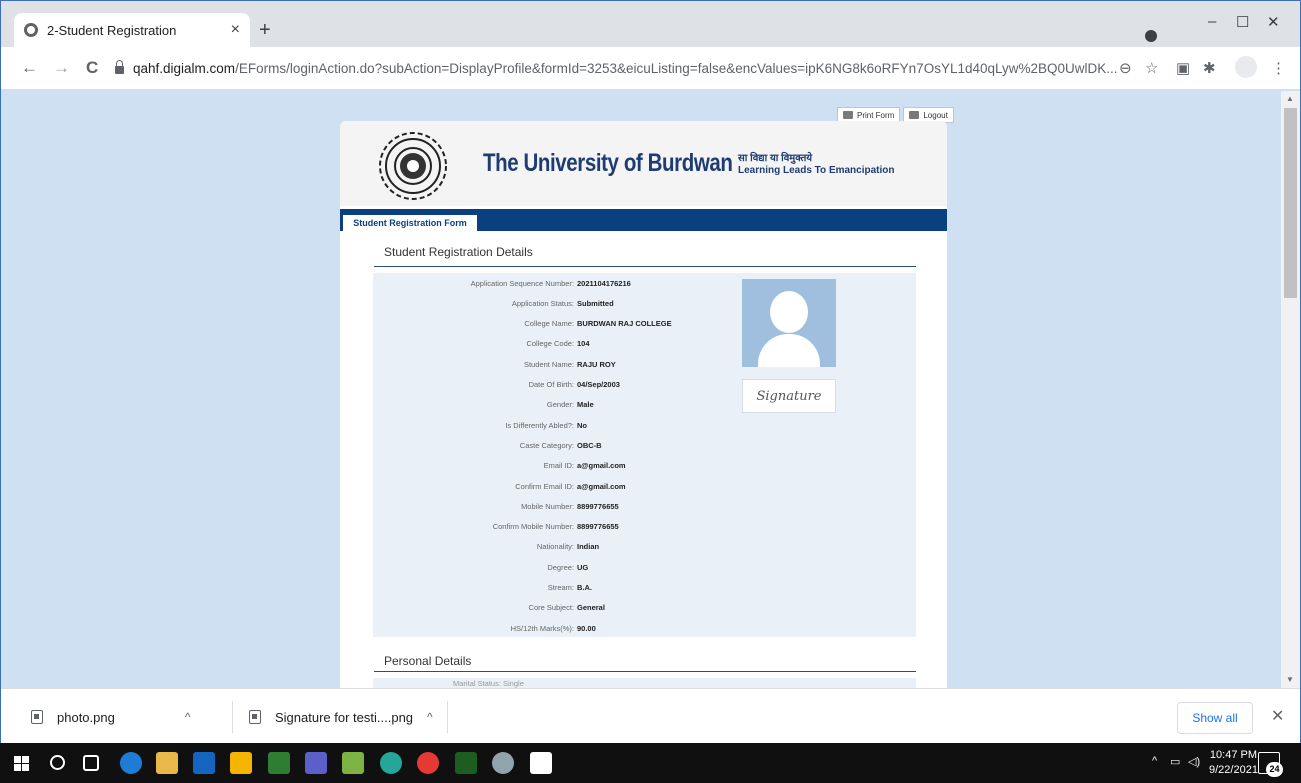 The width and height of the screenshot is (1301, 783). What do you see at coordinates (1290, 389) in the screenshot?
I see `page-scrollbar: ▲ ▼` at bounding box center [1290, 389].